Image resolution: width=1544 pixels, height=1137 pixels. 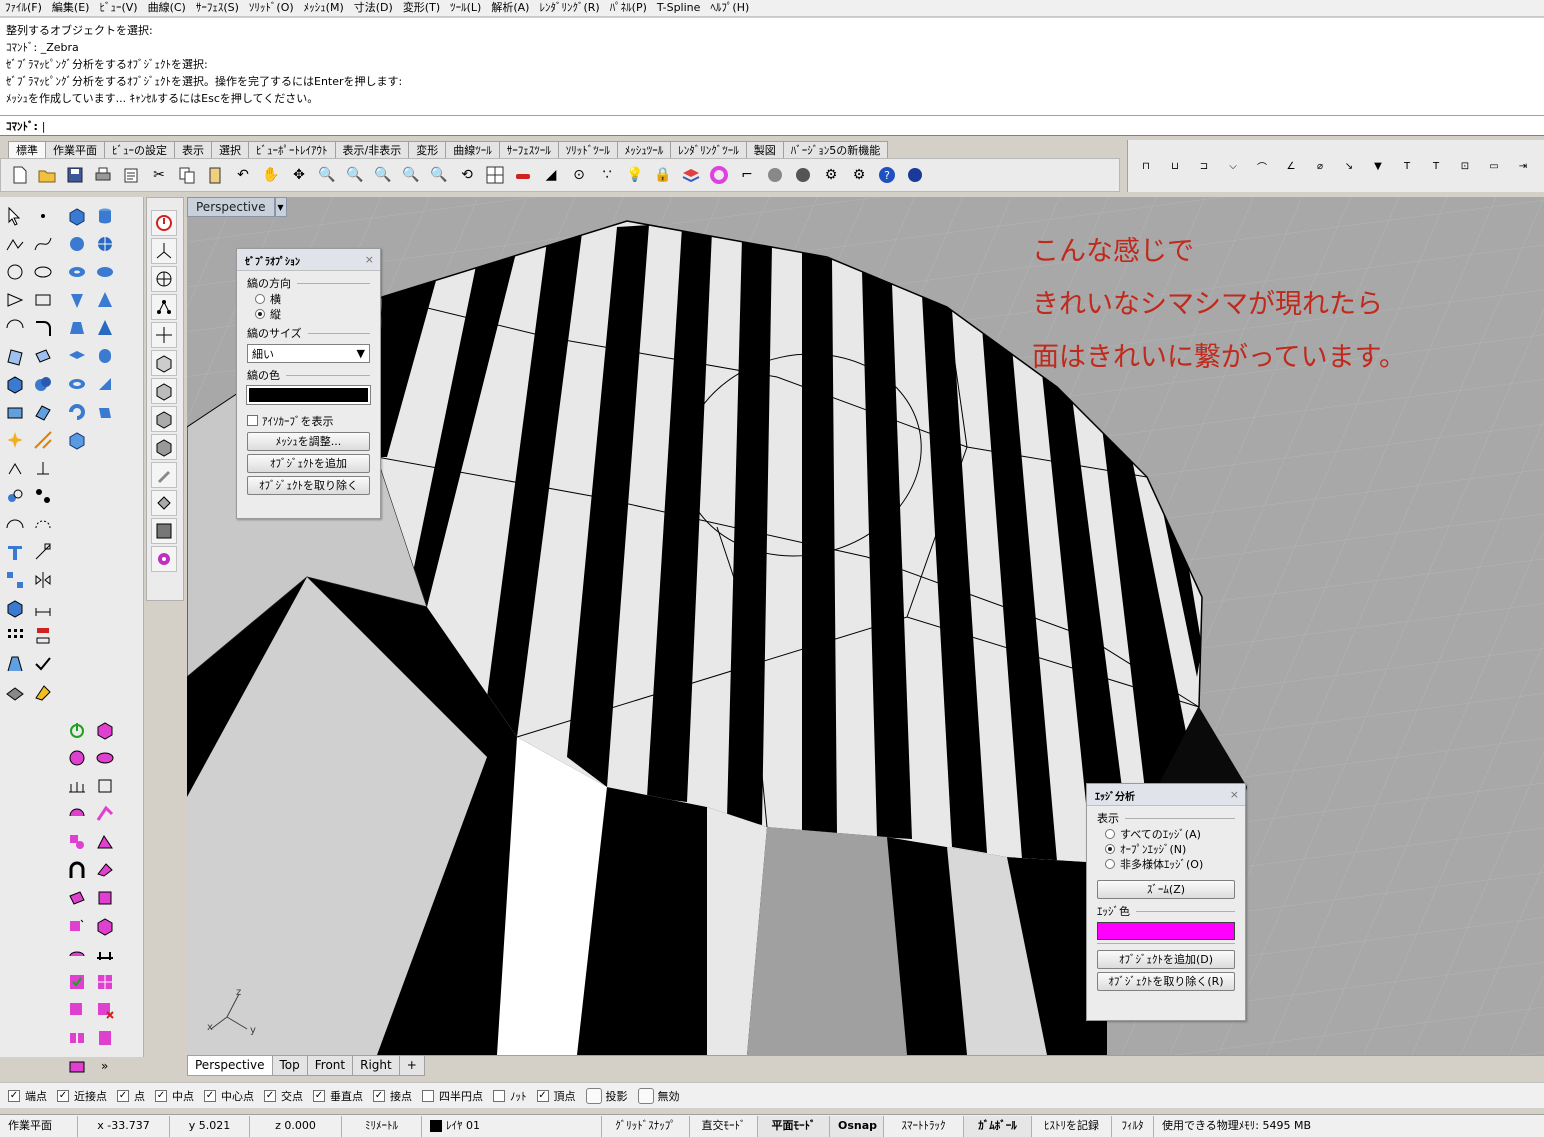 I want to click on lock-icon: 🔒, so click(x=663, y=175).